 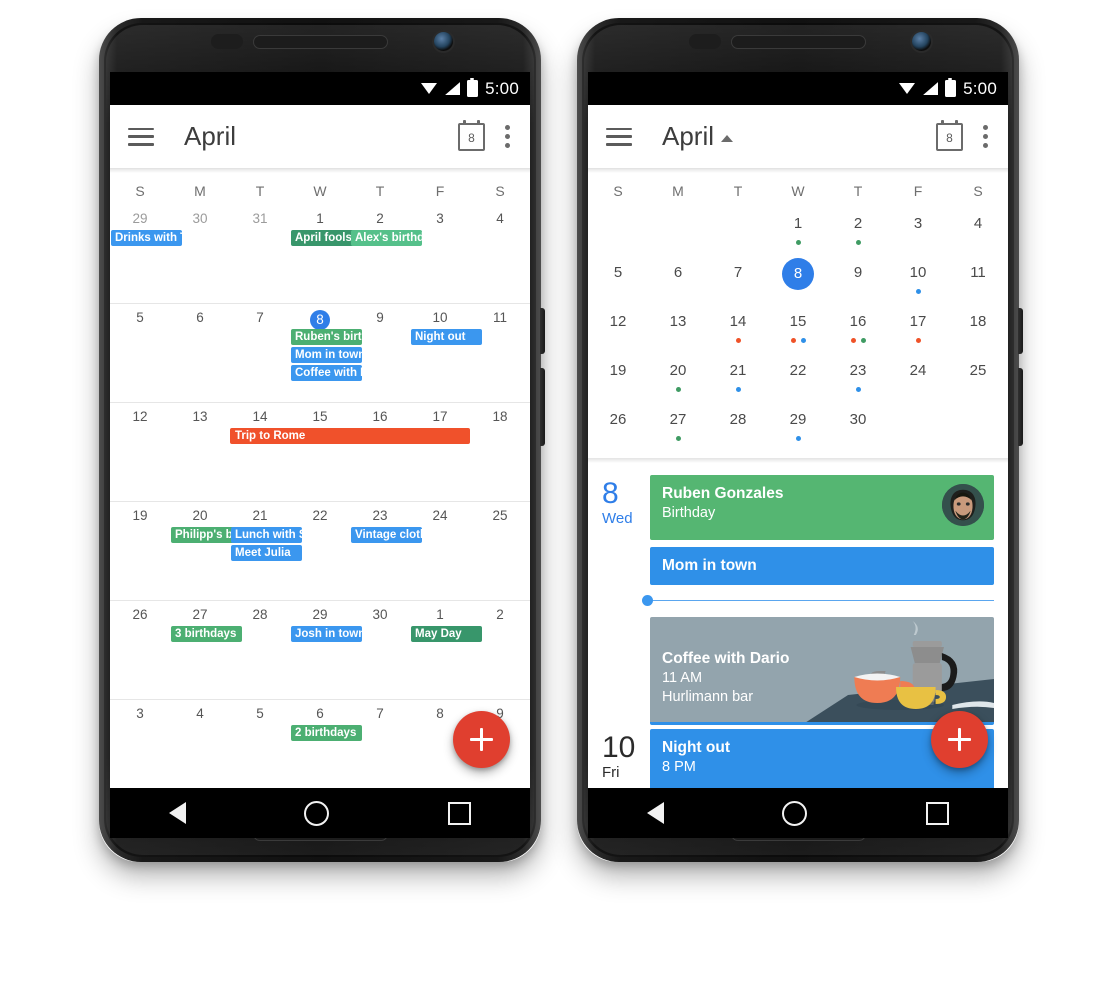 I want to click on day-cell: 22, so click(x=320, y=551).